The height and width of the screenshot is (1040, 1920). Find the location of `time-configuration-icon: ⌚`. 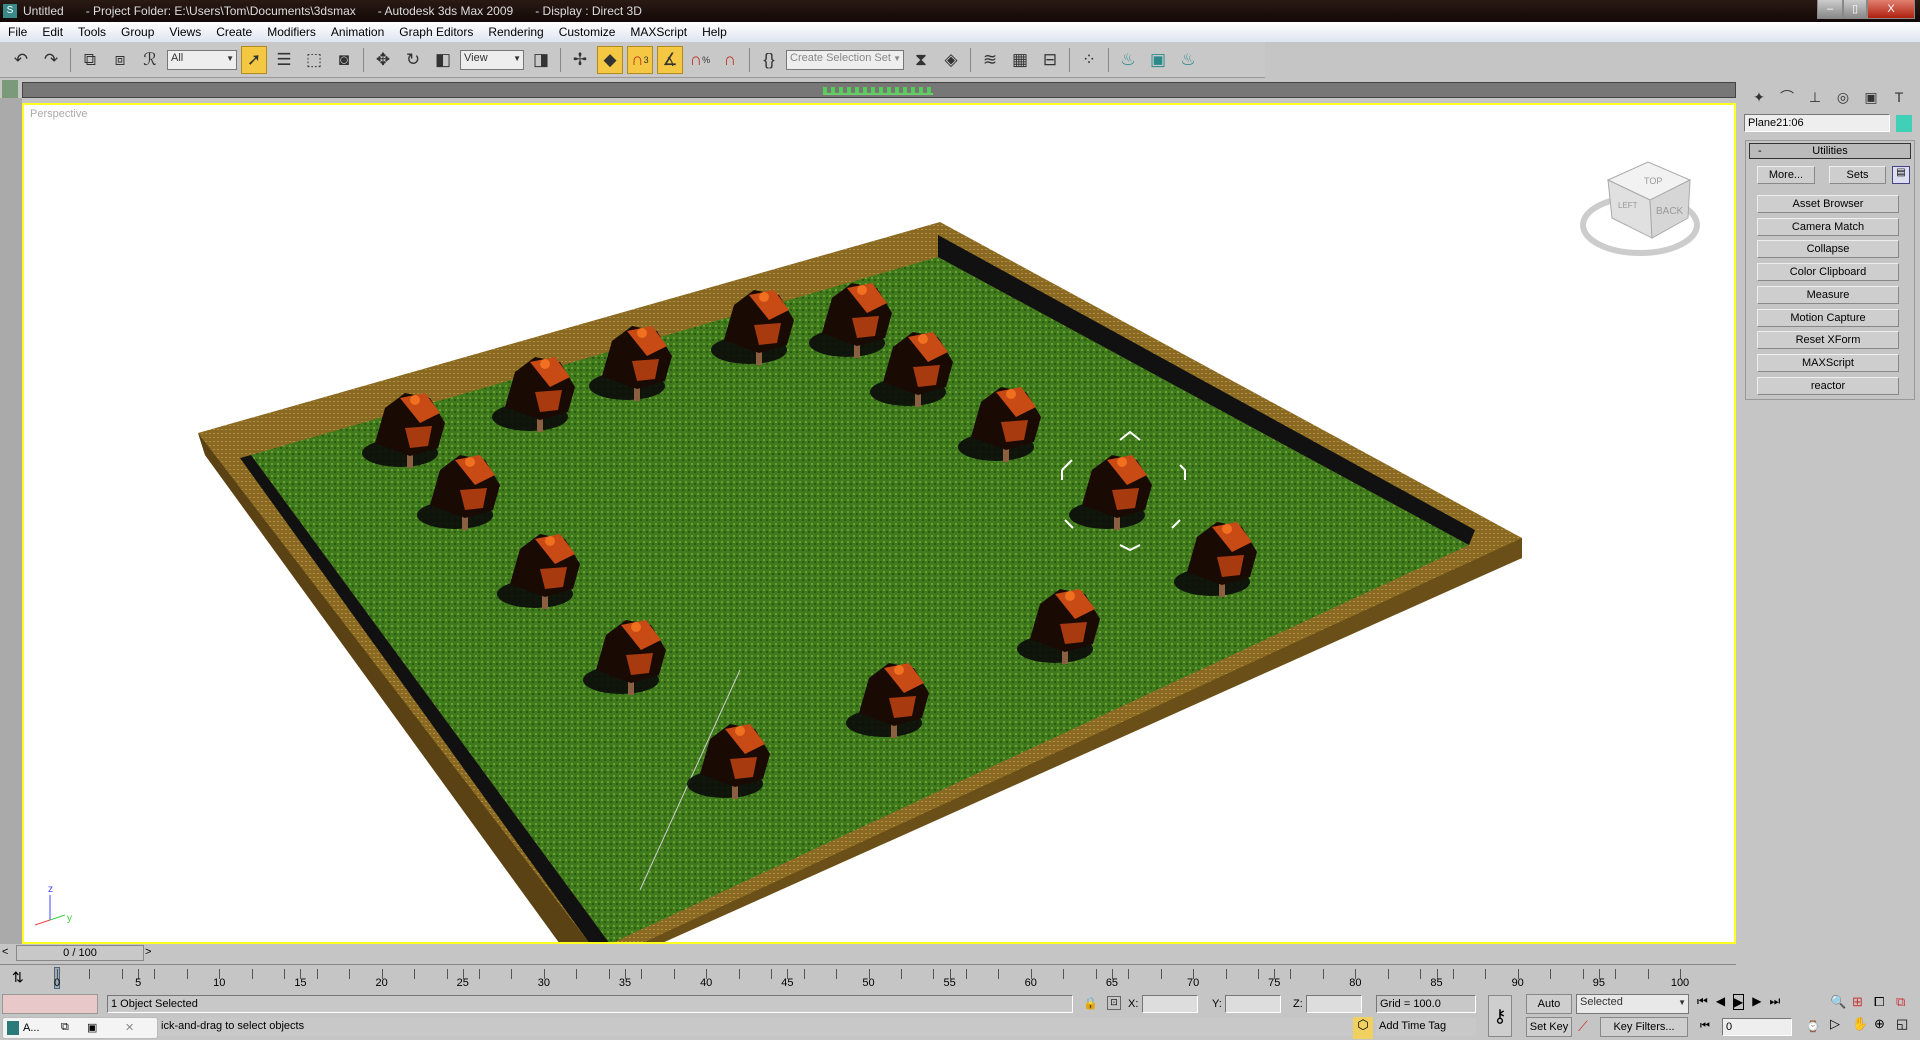

time-configuration-icon: ⌚ is located at coordinates (1813, 1026).